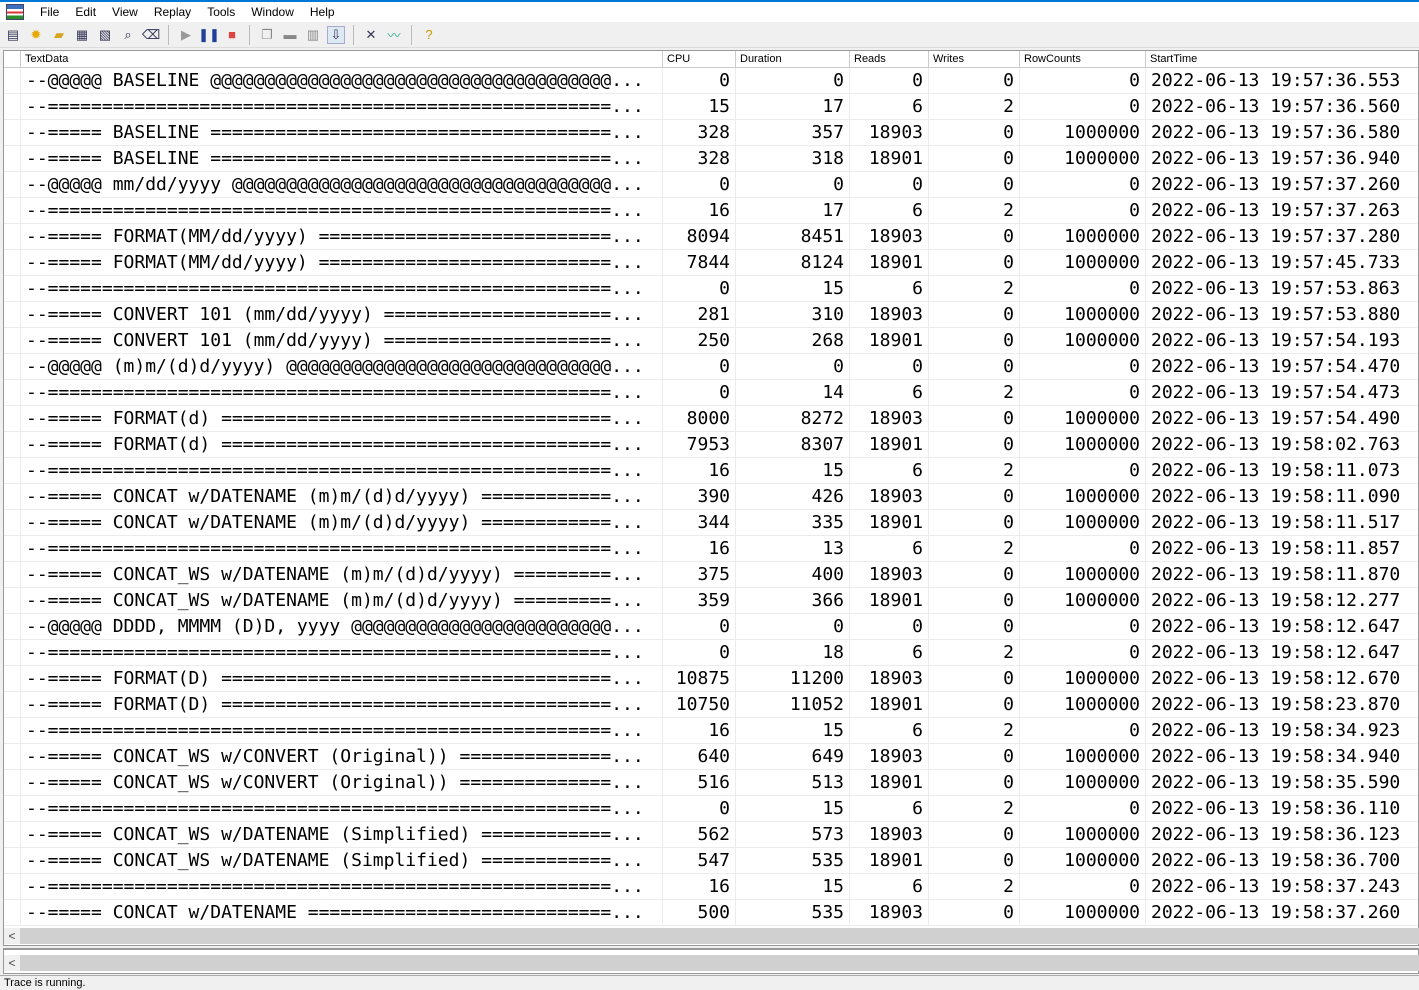  What do you see at coordinates (209, 35) in the screenshot?
I see `pause-icon: ❚❚` at bounding box center [209, 35].